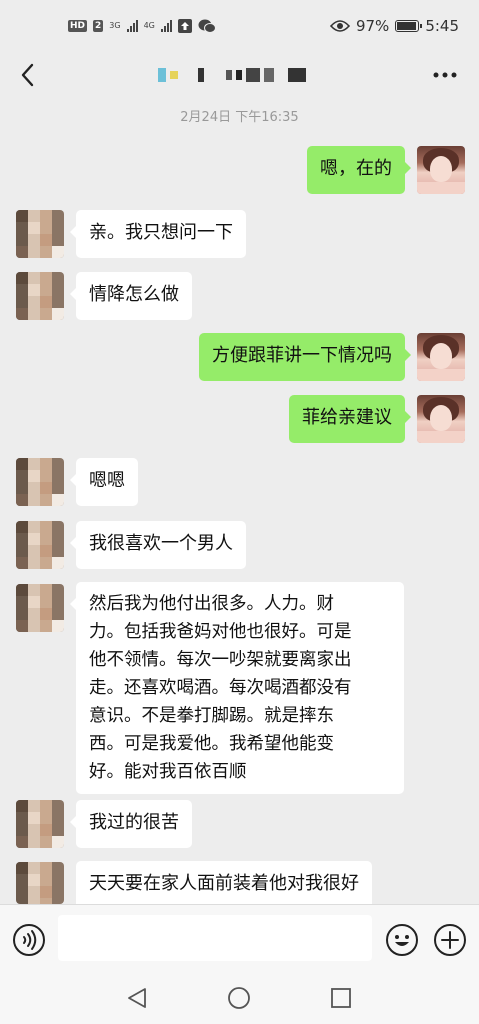 The image size is (479, 1024). Describe the element at coordinates (98, 26) in the screenshot. I see `sim-badge: 2` at that location.